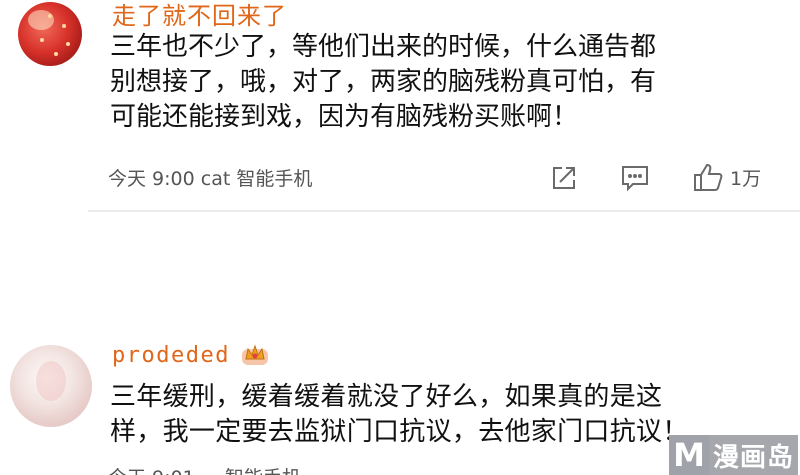  What do you see at coordinates (726, 177) in the screenshot?
I see `like-button: 1万` at bounding box center [726, 177].